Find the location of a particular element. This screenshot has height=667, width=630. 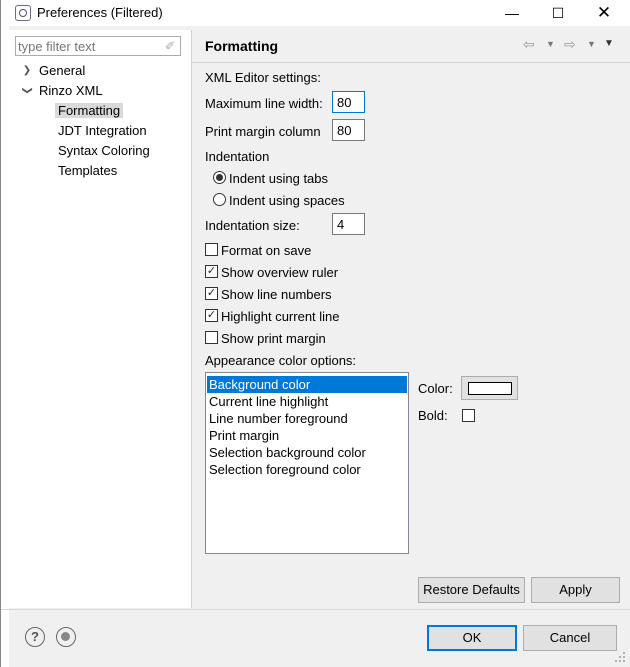

tree-item-label: Formatting is located at coordinates (89, 110).